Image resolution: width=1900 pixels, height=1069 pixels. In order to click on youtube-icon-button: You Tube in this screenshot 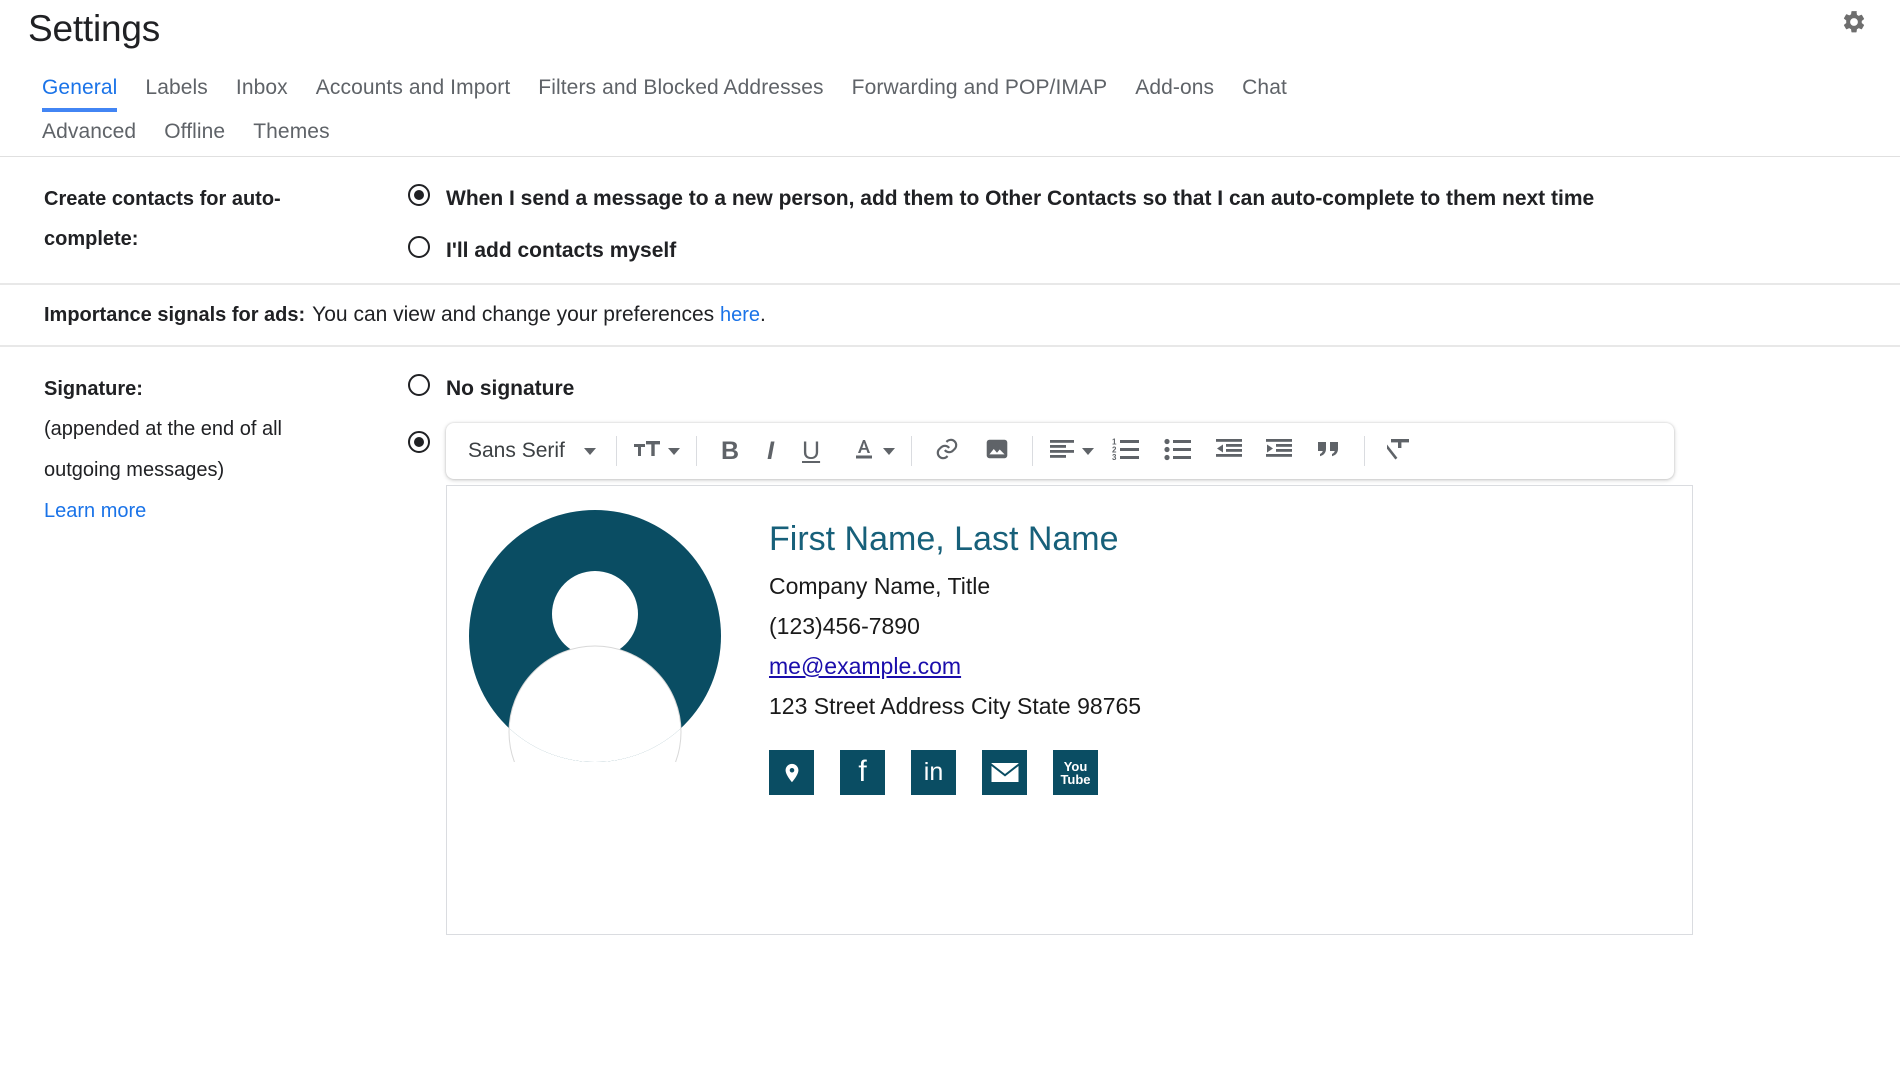, I will do `click(1075, 772)`.